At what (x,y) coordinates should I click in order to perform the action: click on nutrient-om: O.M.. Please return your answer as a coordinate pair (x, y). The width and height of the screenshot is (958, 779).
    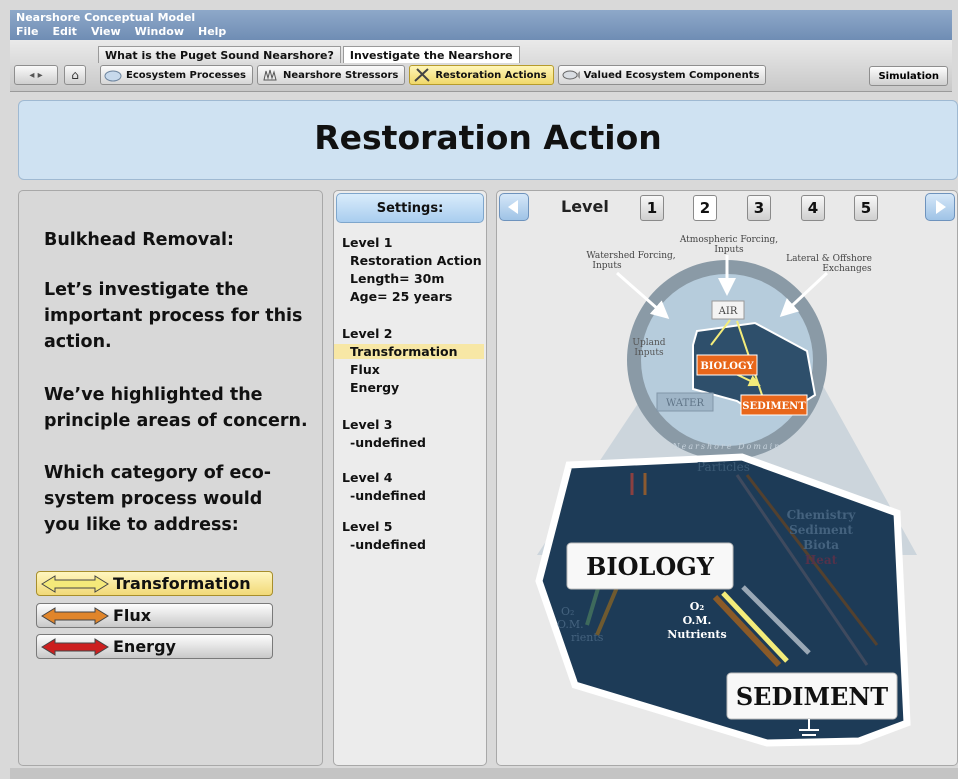
    Looking at the image, I should click on (697, 620).